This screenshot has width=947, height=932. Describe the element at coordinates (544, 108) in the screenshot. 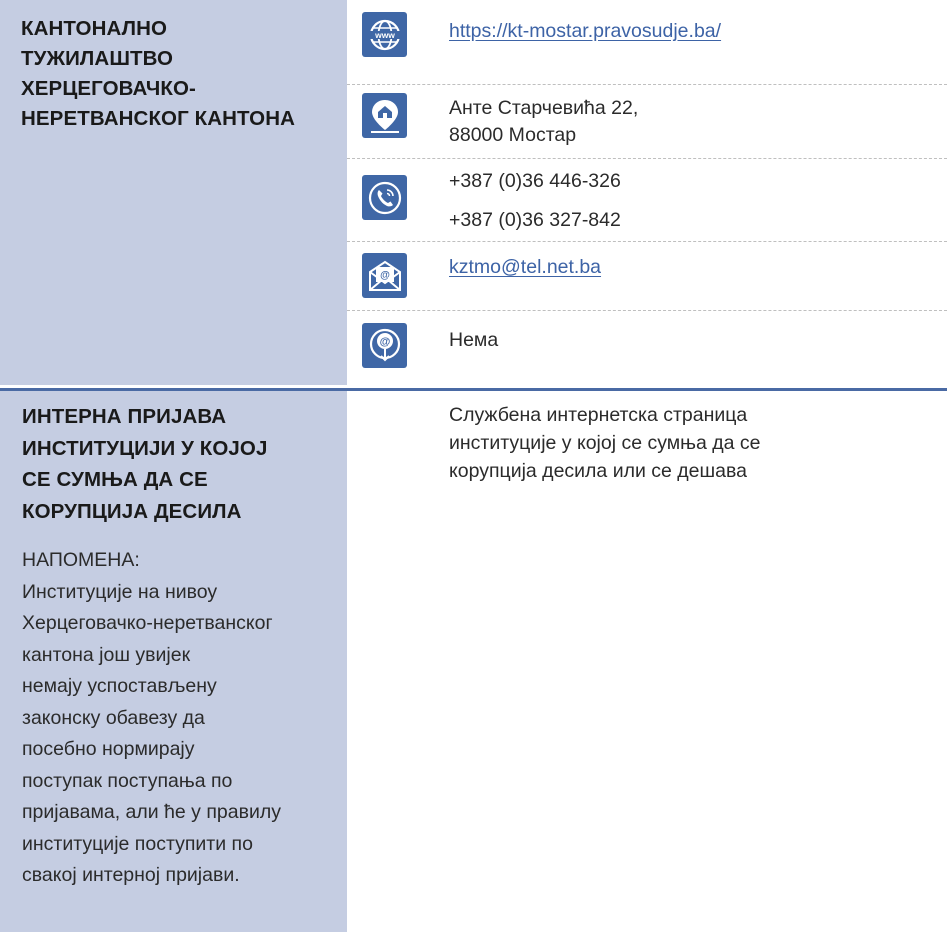

I see `address-line-1: Анте Старчевића 22,` at that location.